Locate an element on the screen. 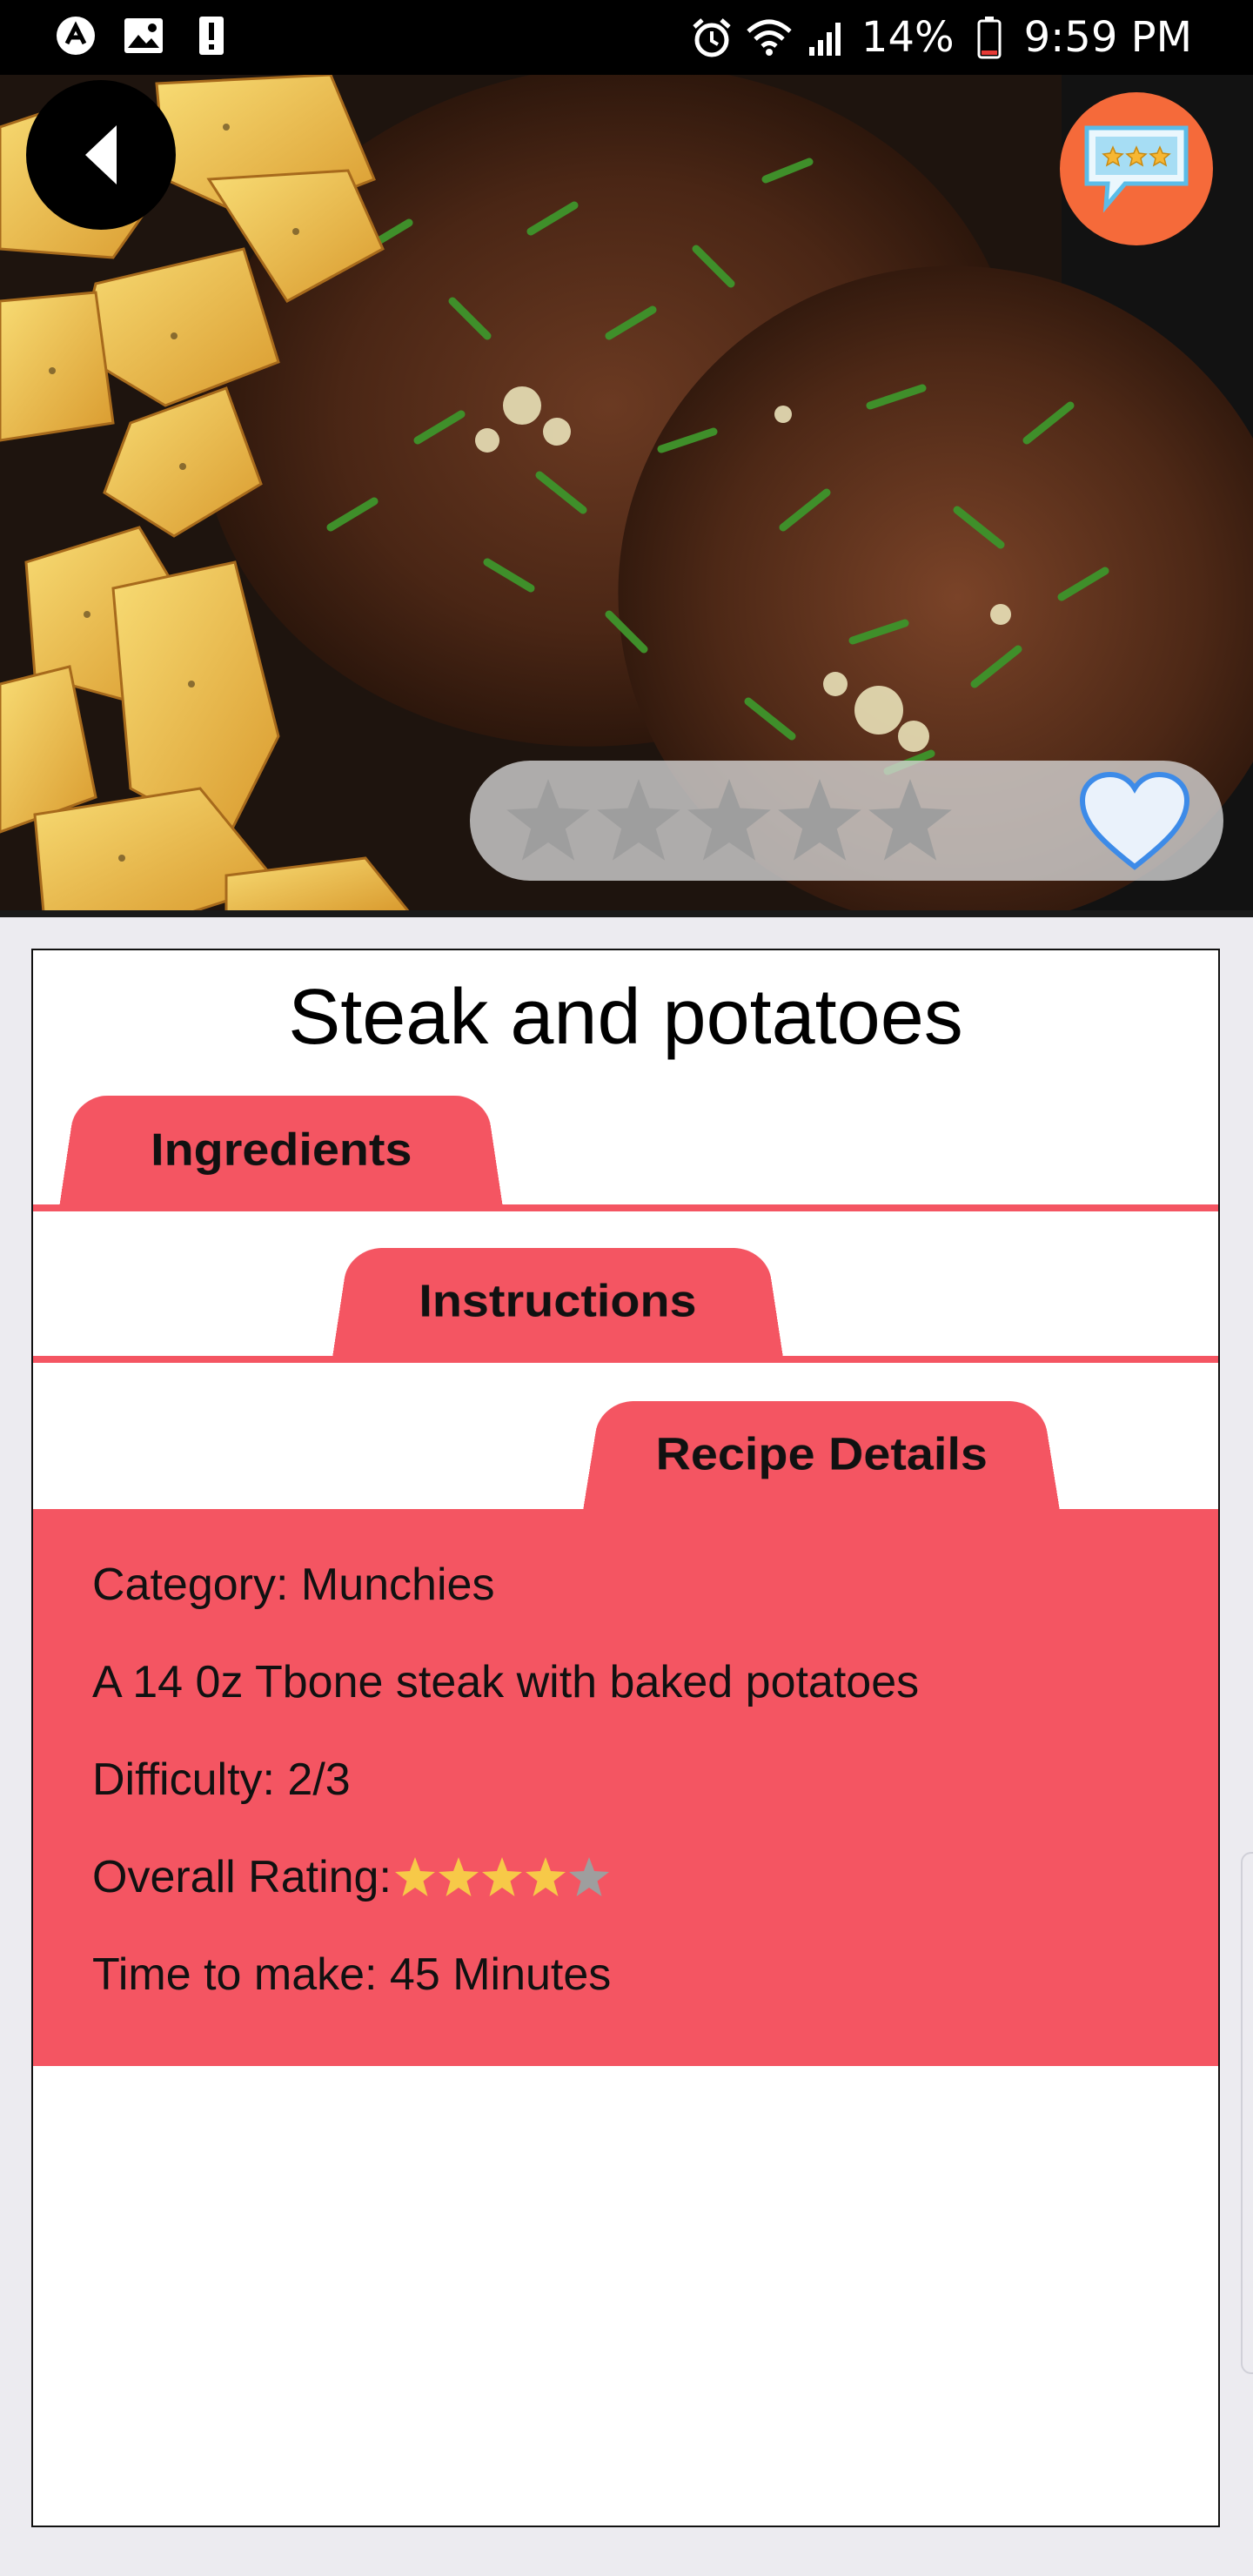 The height and width of the screenshot is (2576, 1253). user-rating-bar is located at coordinates (846, 821).